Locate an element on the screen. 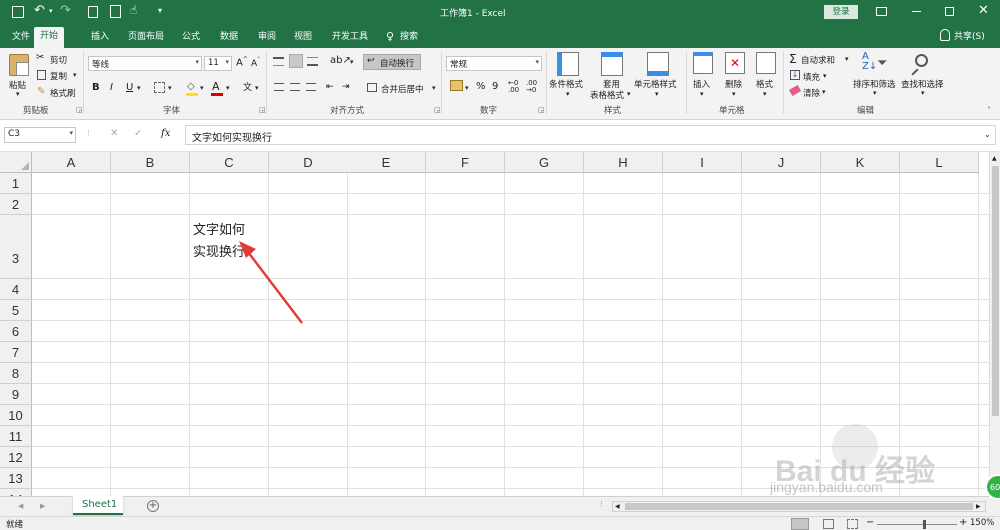 Image resolution: width=1000 pixels, height=530 pixels. copy-icon is located at coordinates (41, 75).